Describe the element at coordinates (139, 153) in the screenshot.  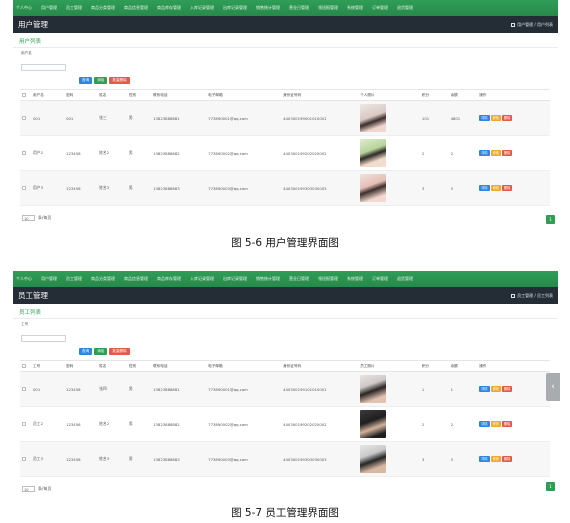
I see `table-cell: 男` at that location.